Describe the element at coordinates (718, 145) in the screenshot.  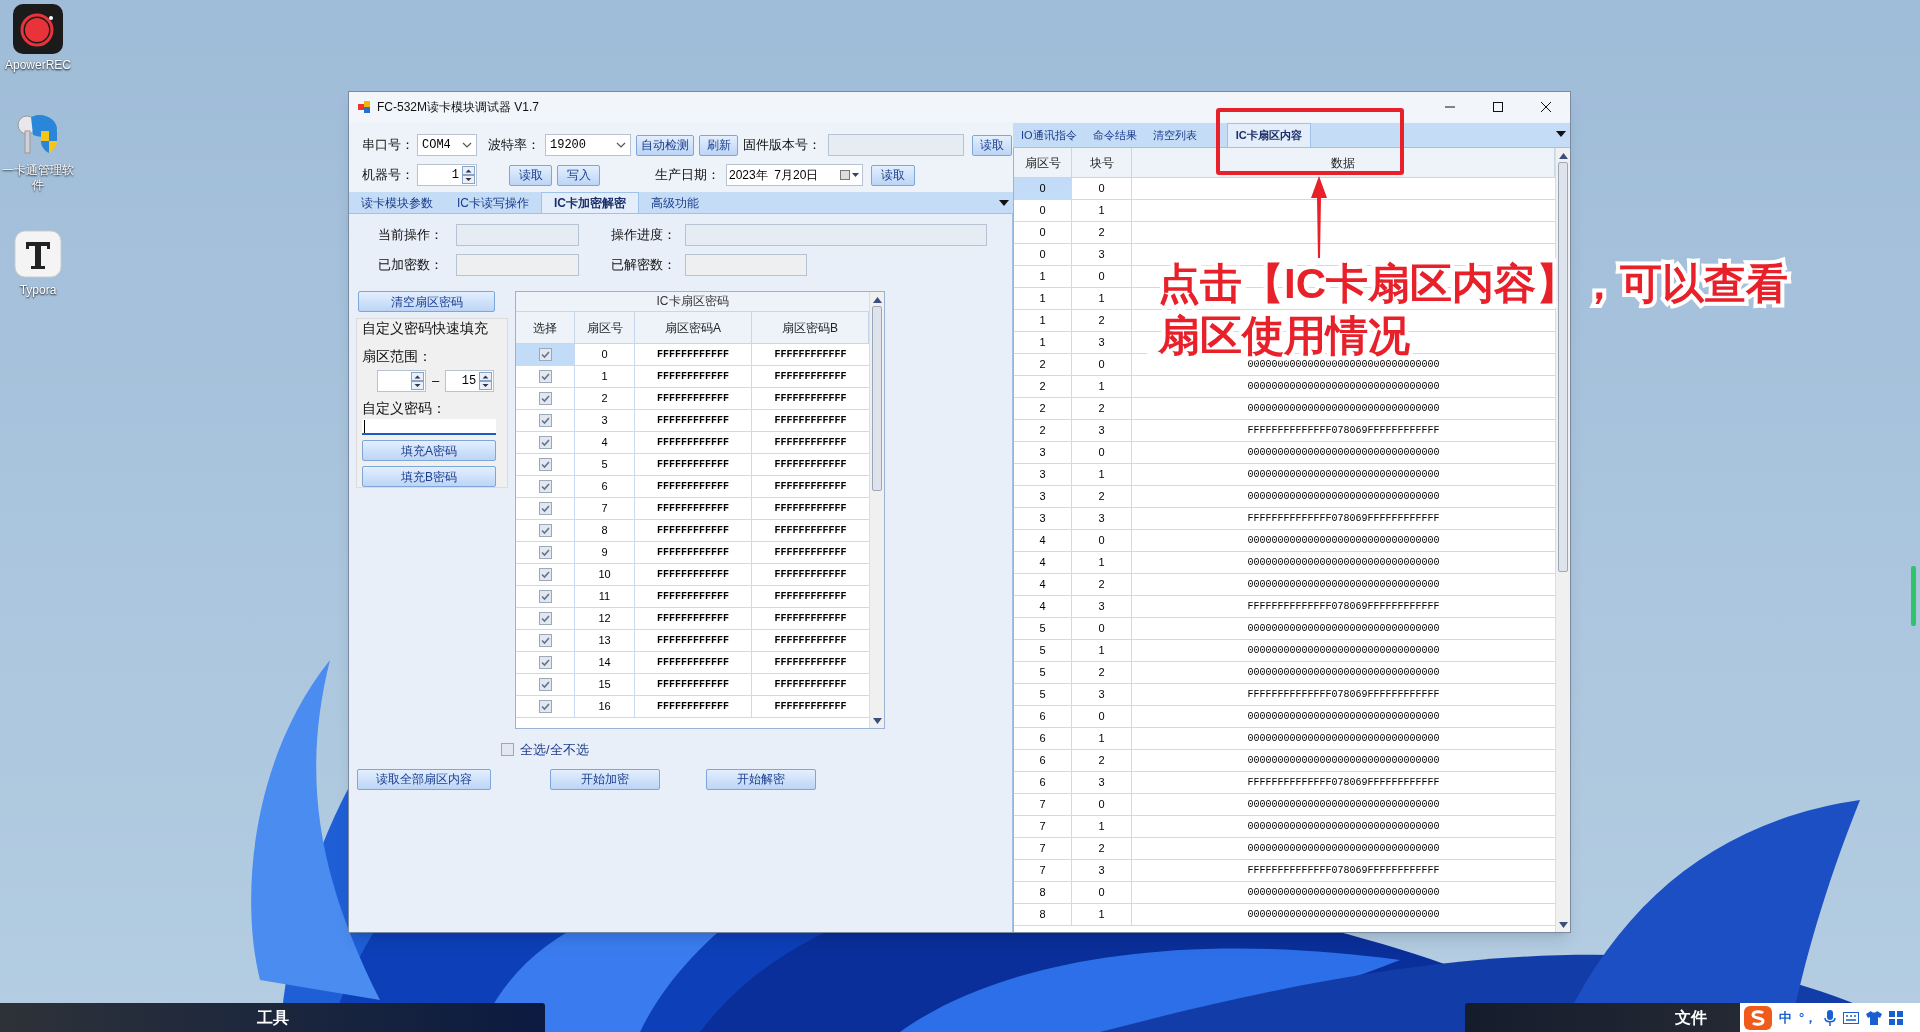
I see `refresh-button: 刷新` at that location.